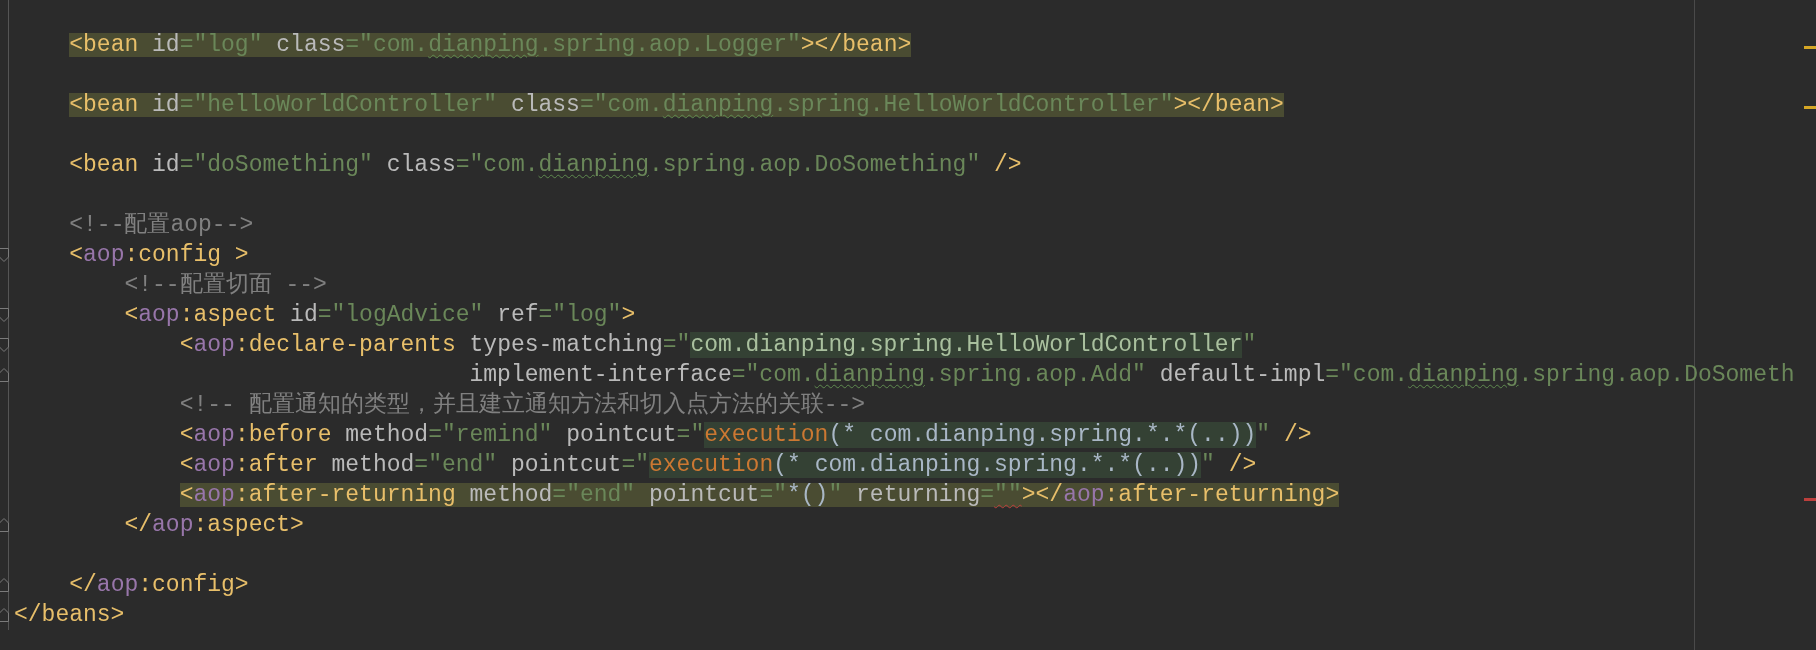  What do you see at coordinates (522, 405) in the screenshot?
I see `code-line: <!-- 配置通知的类型，并且建立通知方法和切入点方法的关联-->` at bounding box center [522, 405].